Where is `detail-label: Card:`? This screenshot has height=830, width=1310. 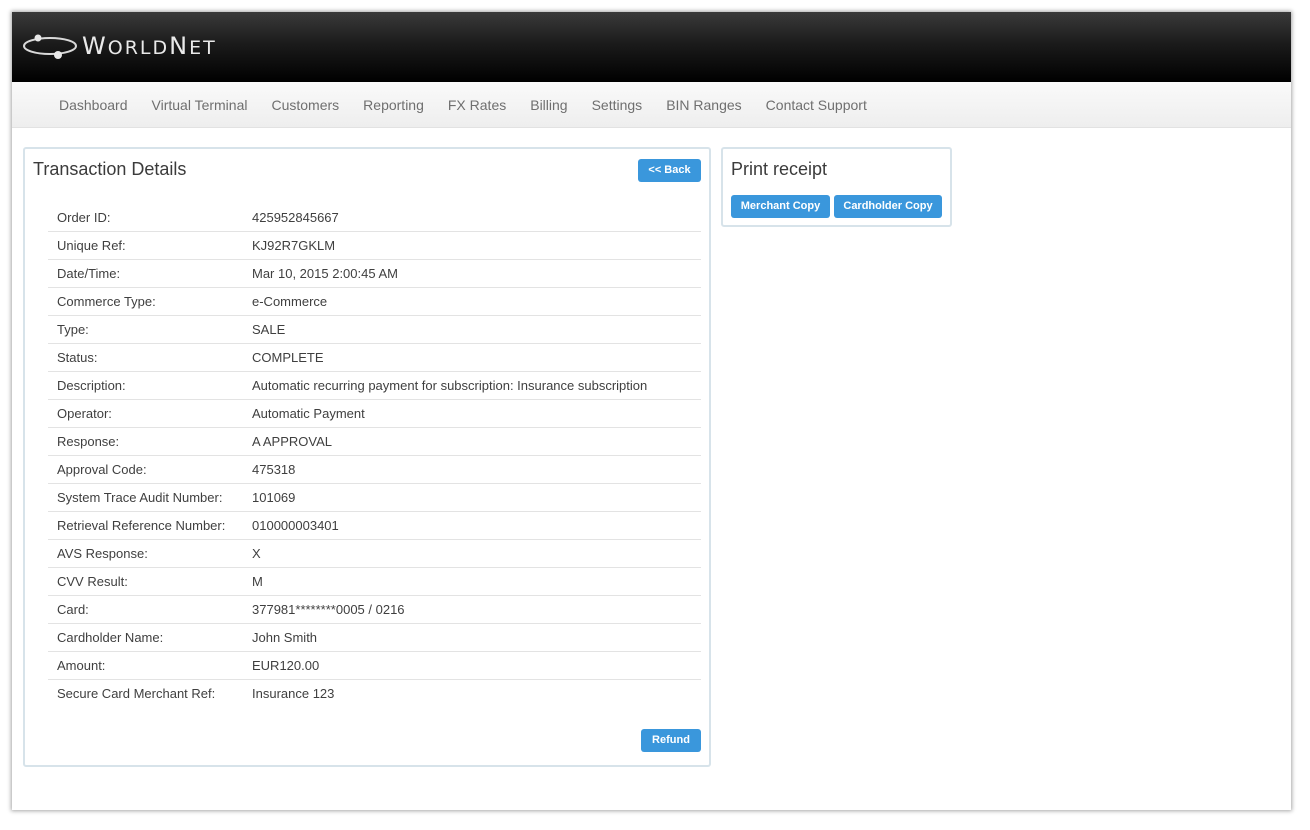
detail-label: Card: is located at coordinates (73, 609).